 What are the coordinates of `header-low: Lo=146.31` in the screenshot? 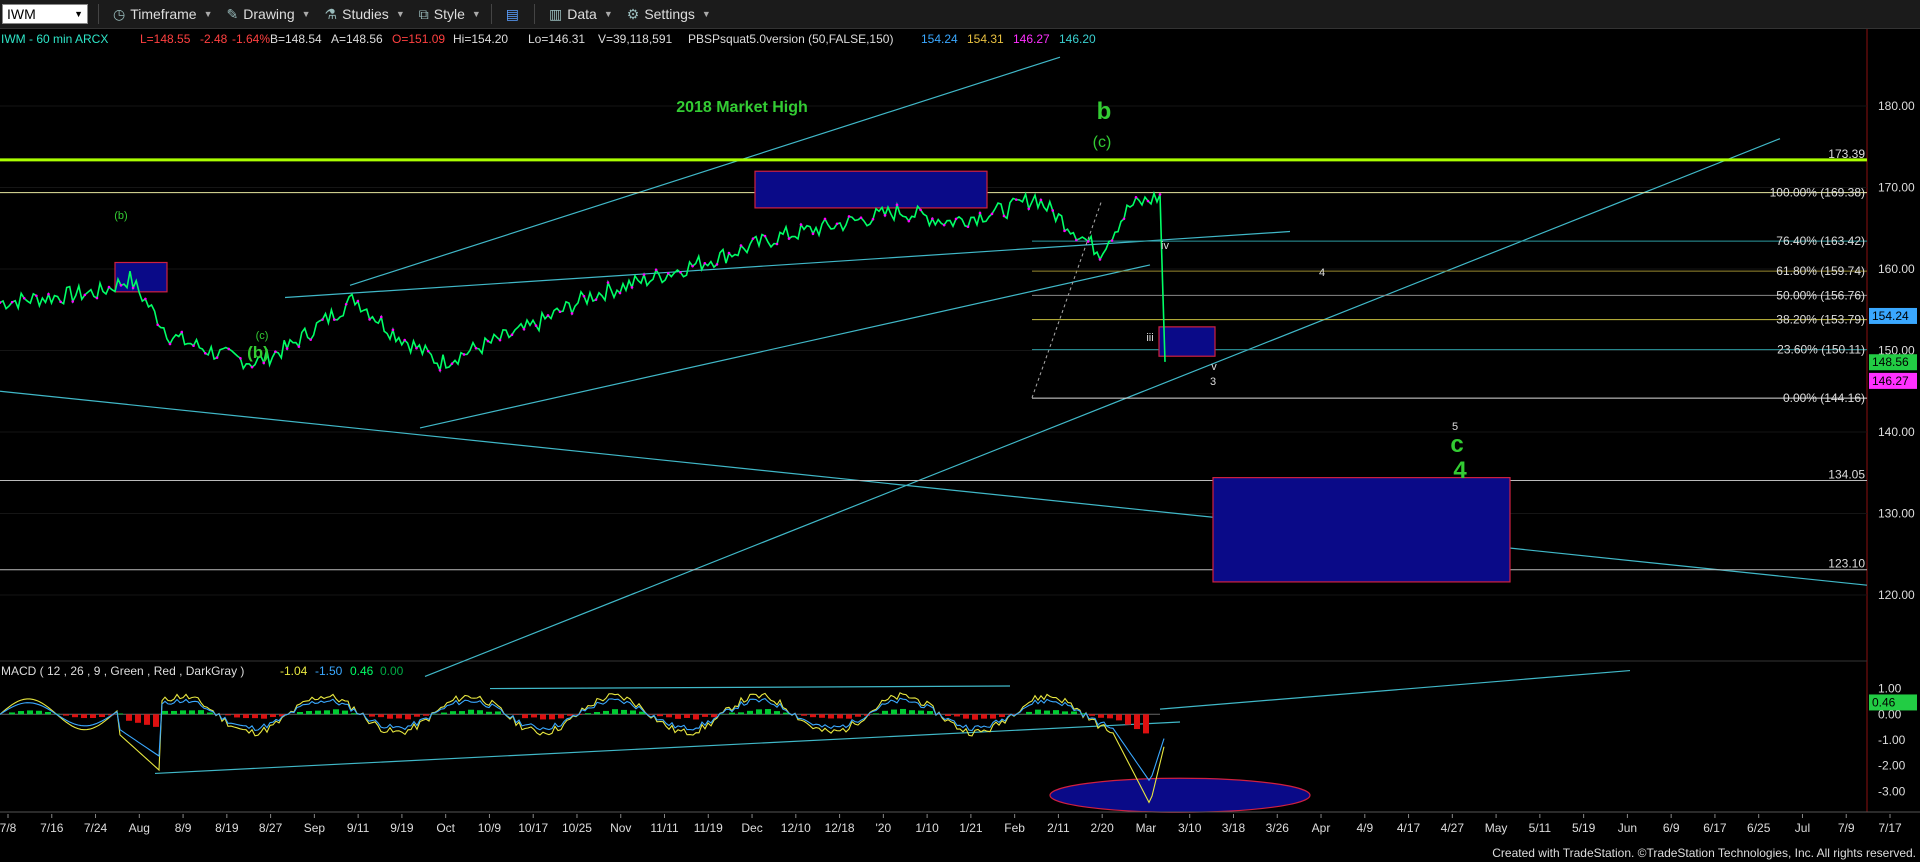 It's located at (556, 39).